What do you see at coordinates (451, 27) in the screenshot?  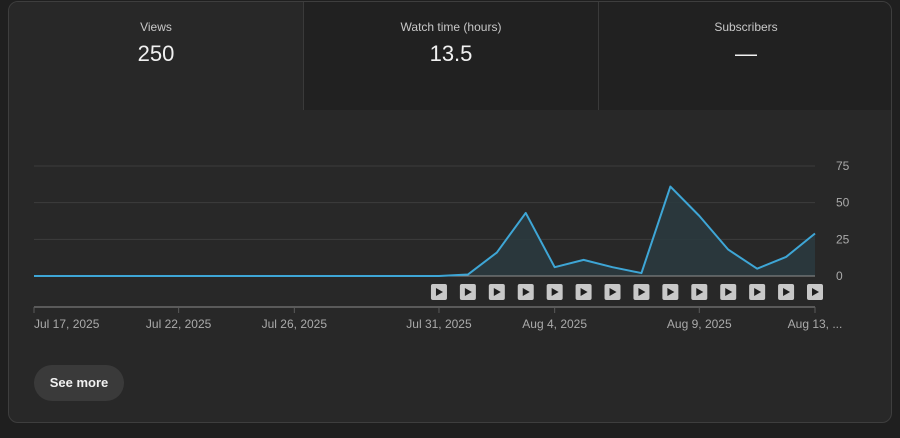 I see `tab-watch-time-label: Watch time (hours)` at bounding box center [451, 27].